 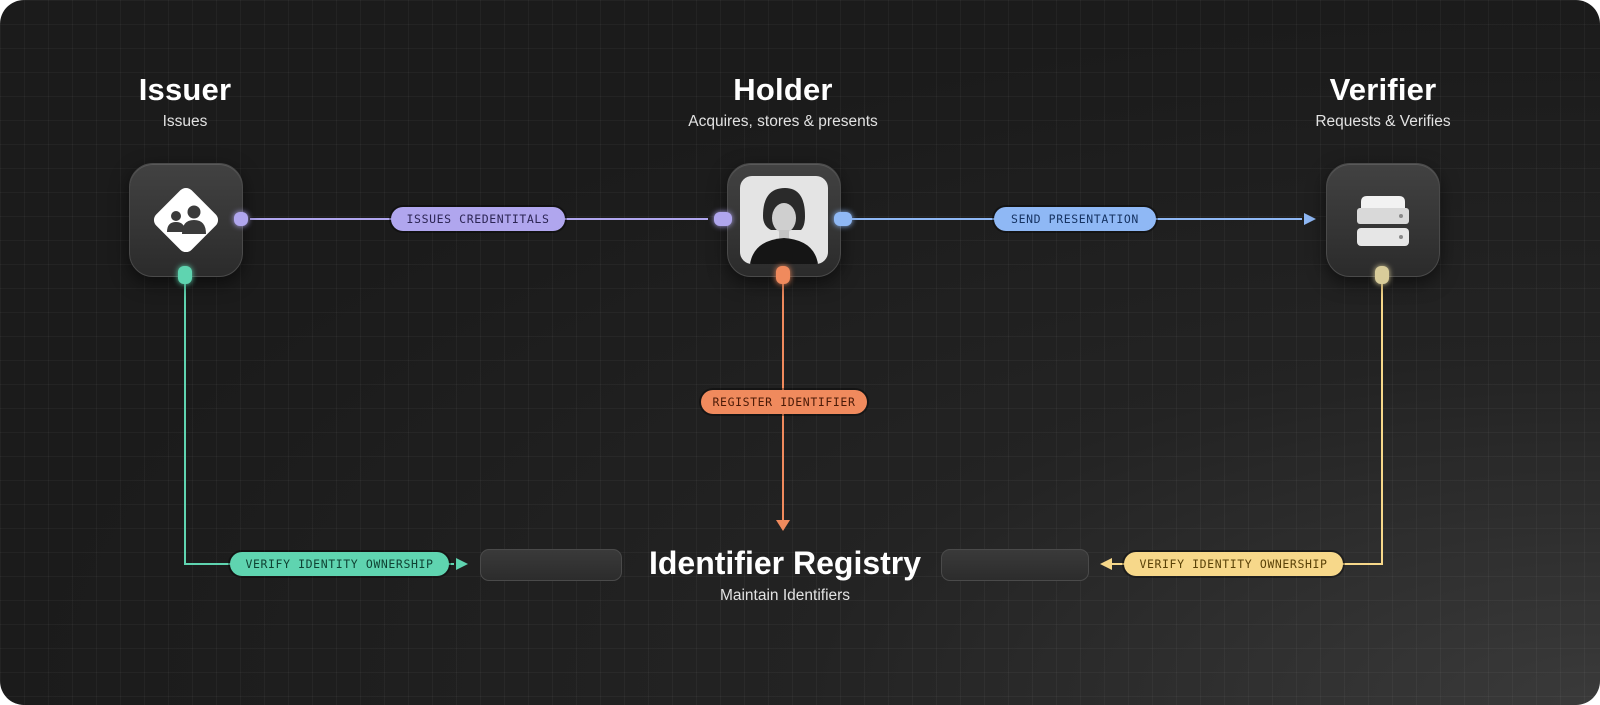 I want to click on register-identifier-label: REGISTER IDENTIFIER, so click(x=784, y=402).